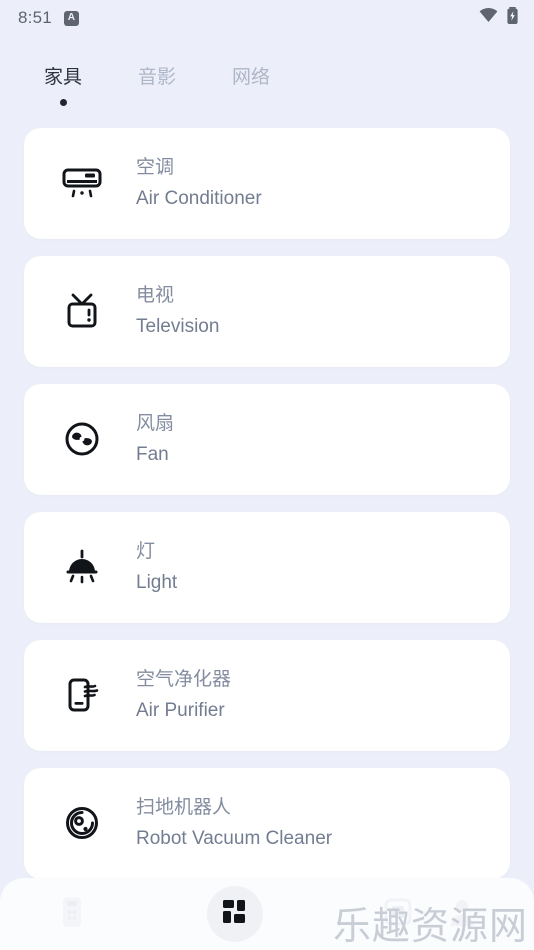 This screenshot has width=534, height=950. I want to click on remote-control-icon, so click(72, 914).